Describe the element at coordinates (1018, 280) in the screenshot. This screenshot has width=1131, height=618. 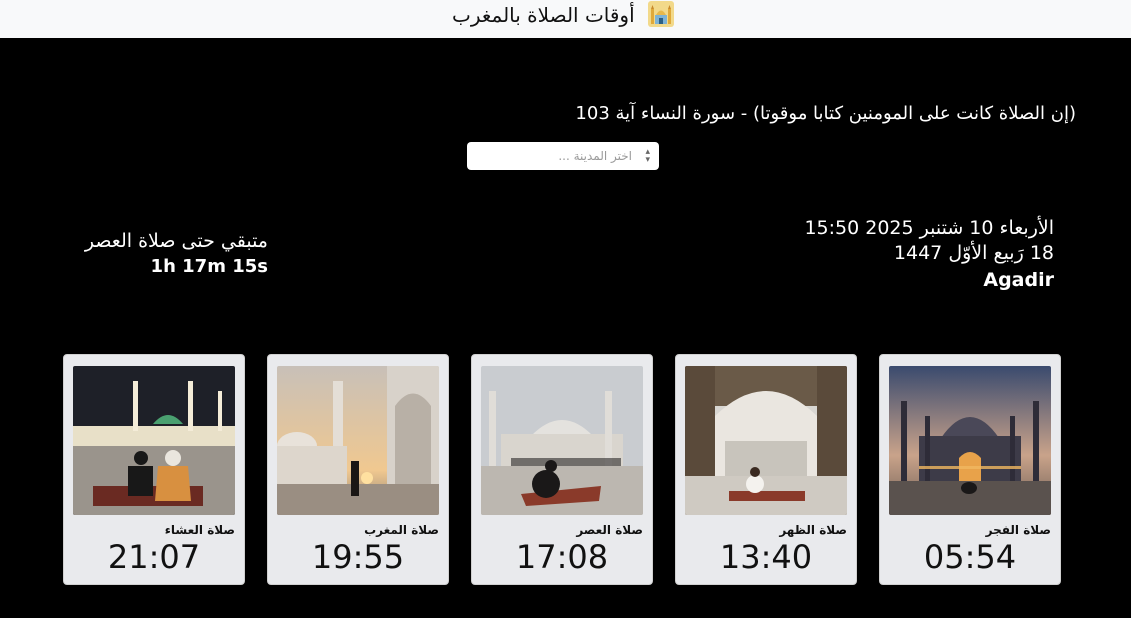
I see `selected-city: Agadir` at that location.